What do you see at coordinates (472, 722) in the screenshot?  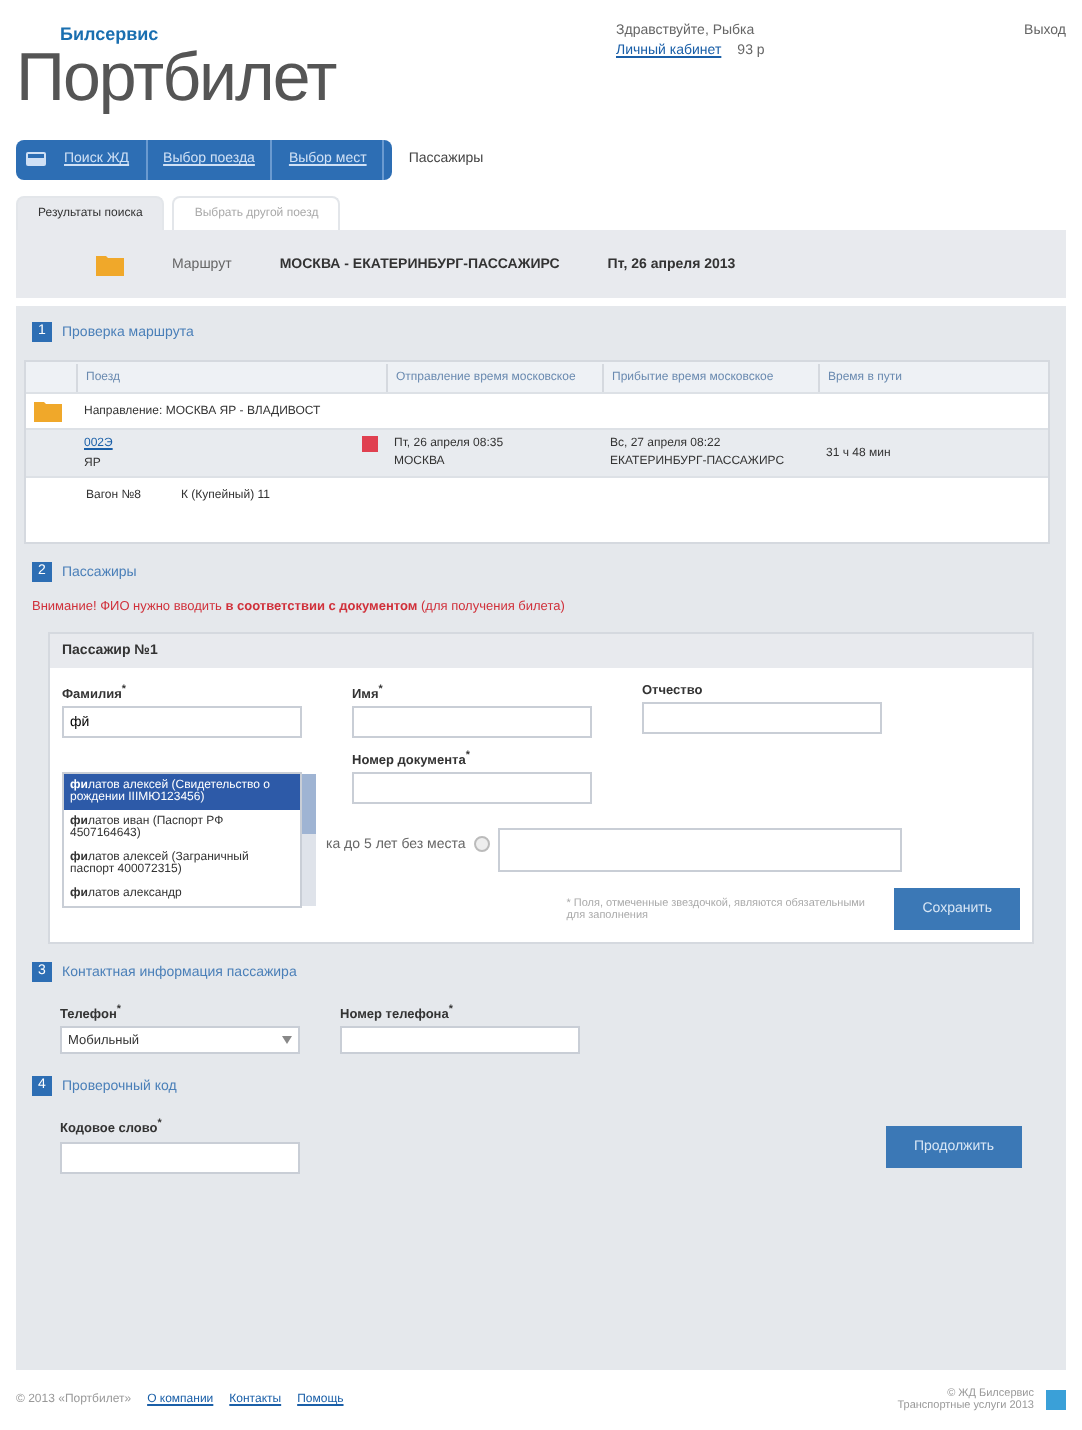 I see `name-field` at bounding box center [472, 722].